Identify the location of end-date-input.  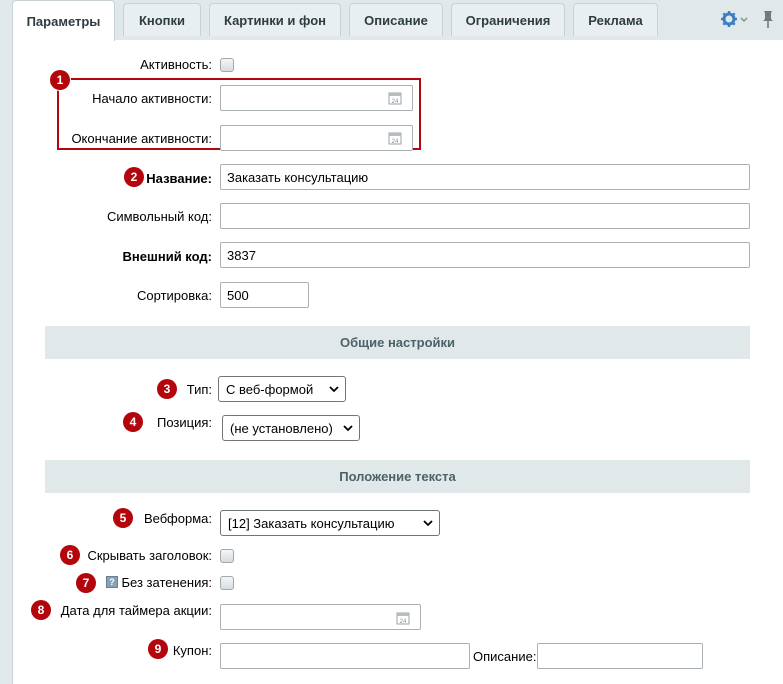
(316, 138).